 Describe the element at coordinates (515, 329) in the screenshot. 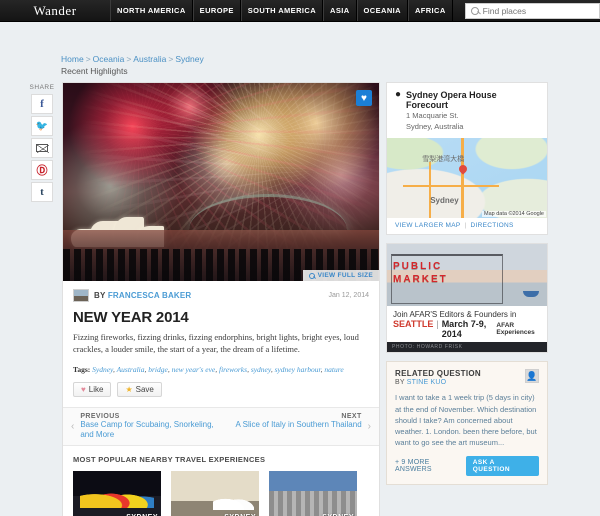

I see `ad-brand: AFAR Experiences` at that location.